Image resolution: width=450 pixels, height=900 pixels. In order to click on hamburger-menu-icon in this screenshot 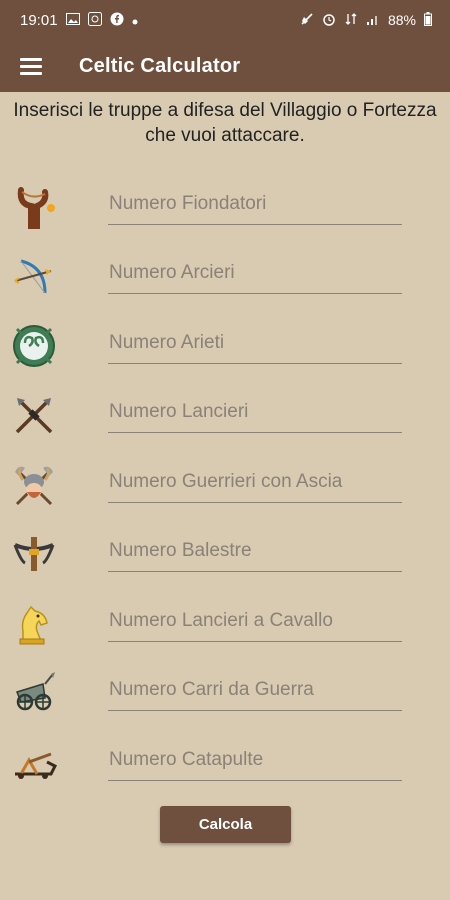, I will do `click(31, 66)`.